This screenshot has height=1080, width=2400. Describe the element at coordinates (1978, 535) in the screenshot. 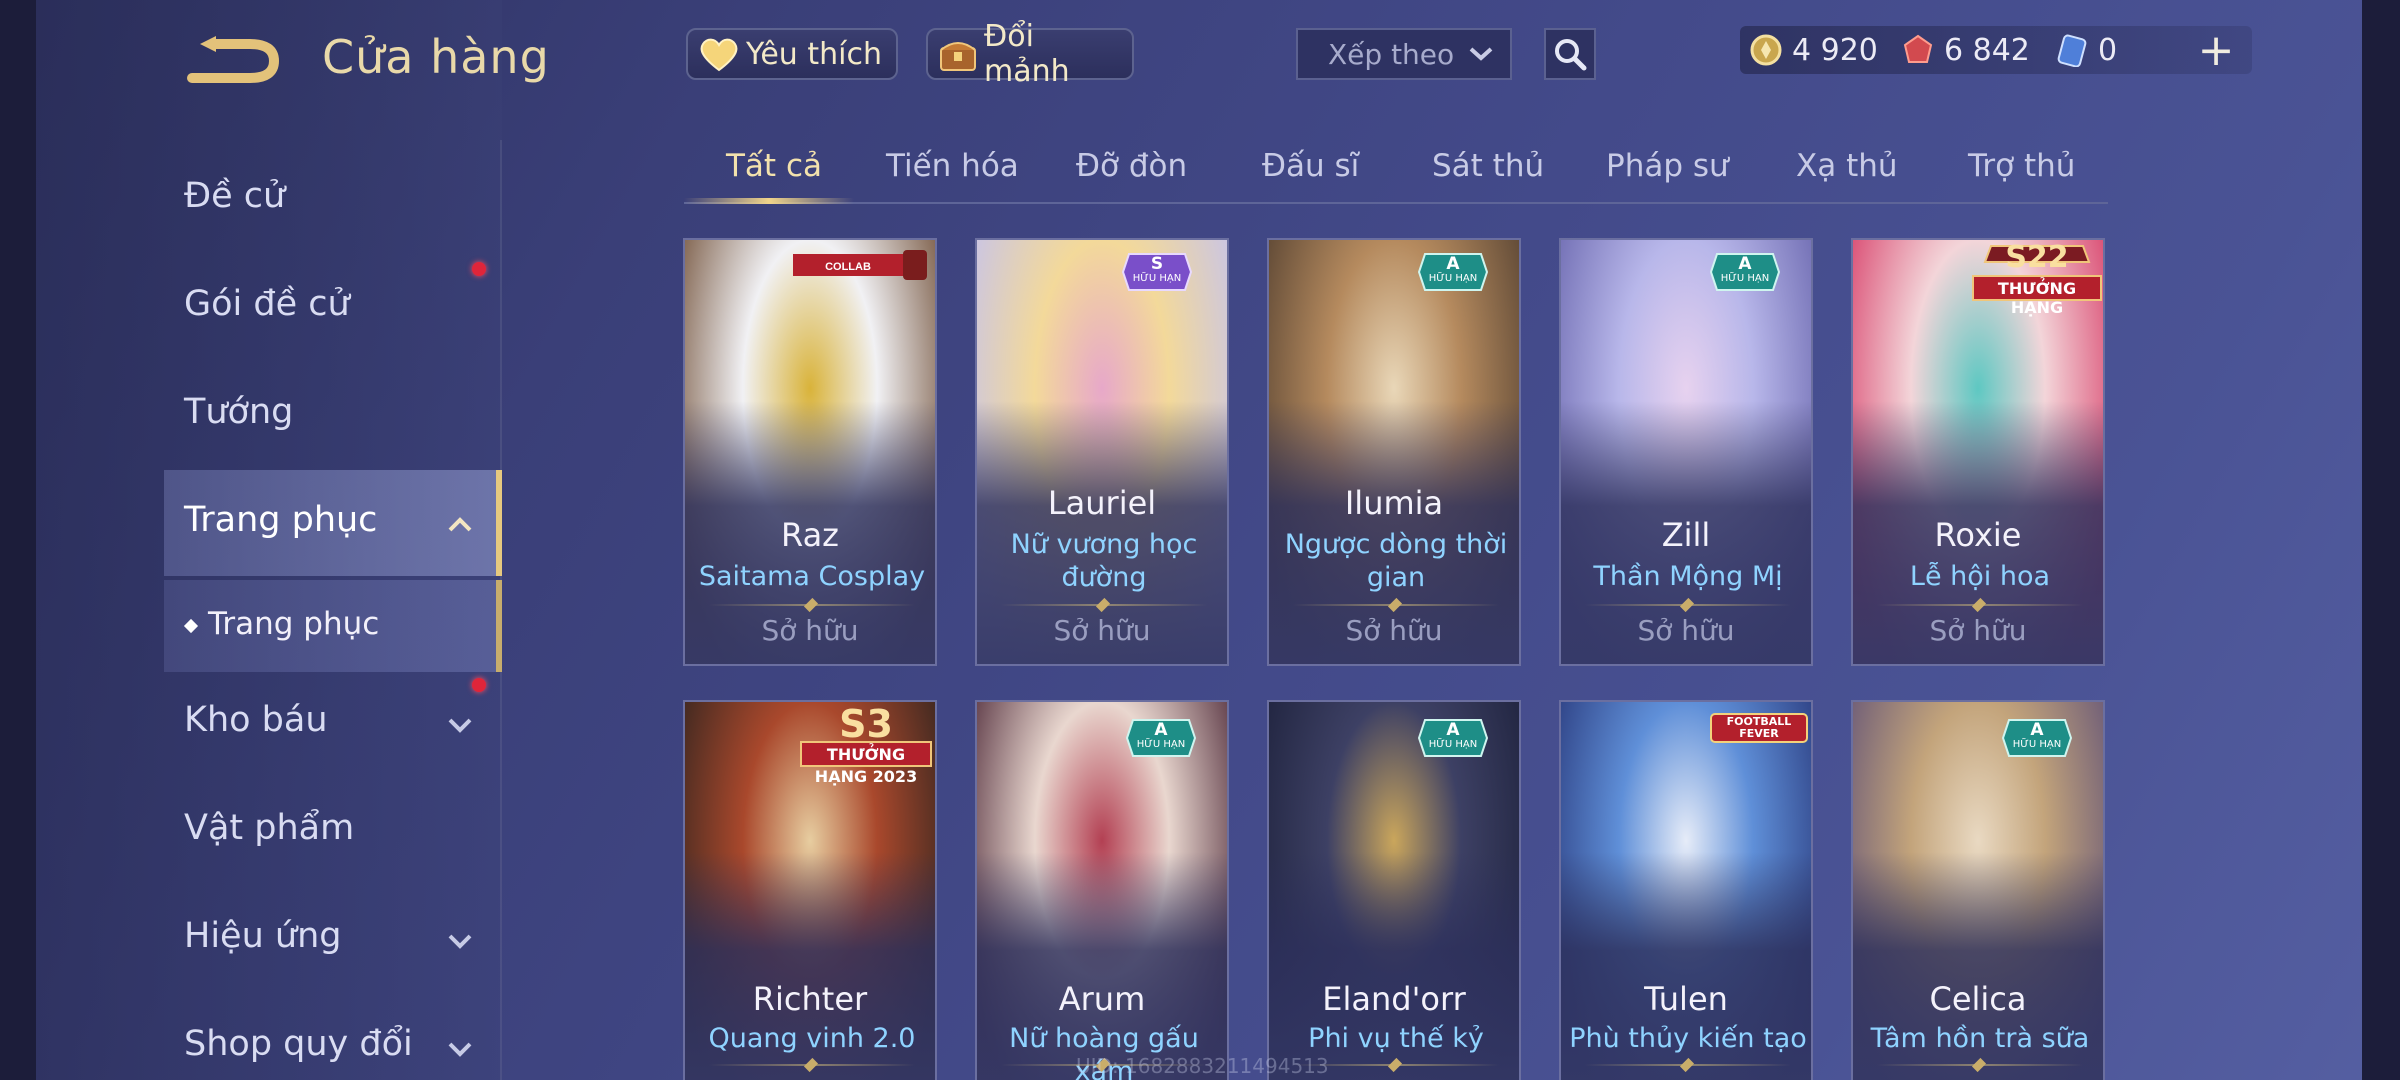

I see `hero-name: Roxie` at that location.